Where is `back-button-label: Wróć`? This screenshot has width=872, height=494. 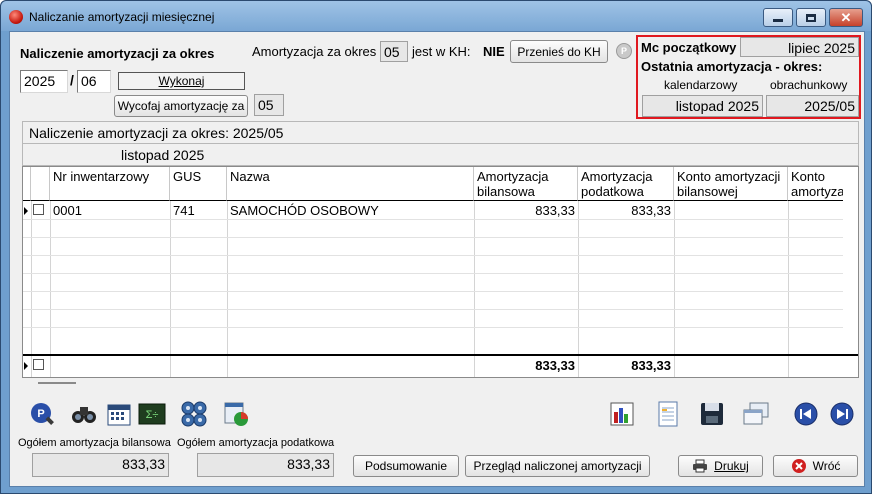
back-button-label: Wróć is located at coordinates (826, 466).